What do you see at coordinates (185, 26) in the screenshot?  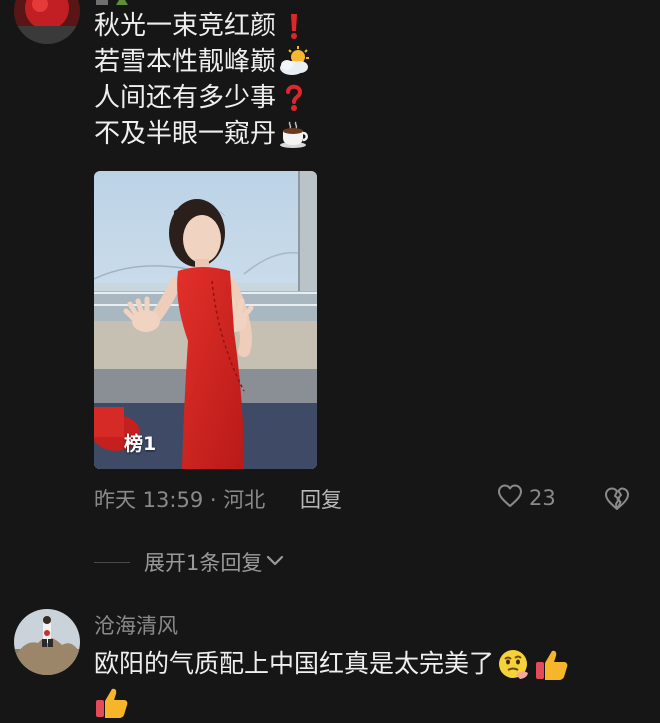 I see `poem-text: 秋光一束竞红颜` at bounding box center [185, 26].